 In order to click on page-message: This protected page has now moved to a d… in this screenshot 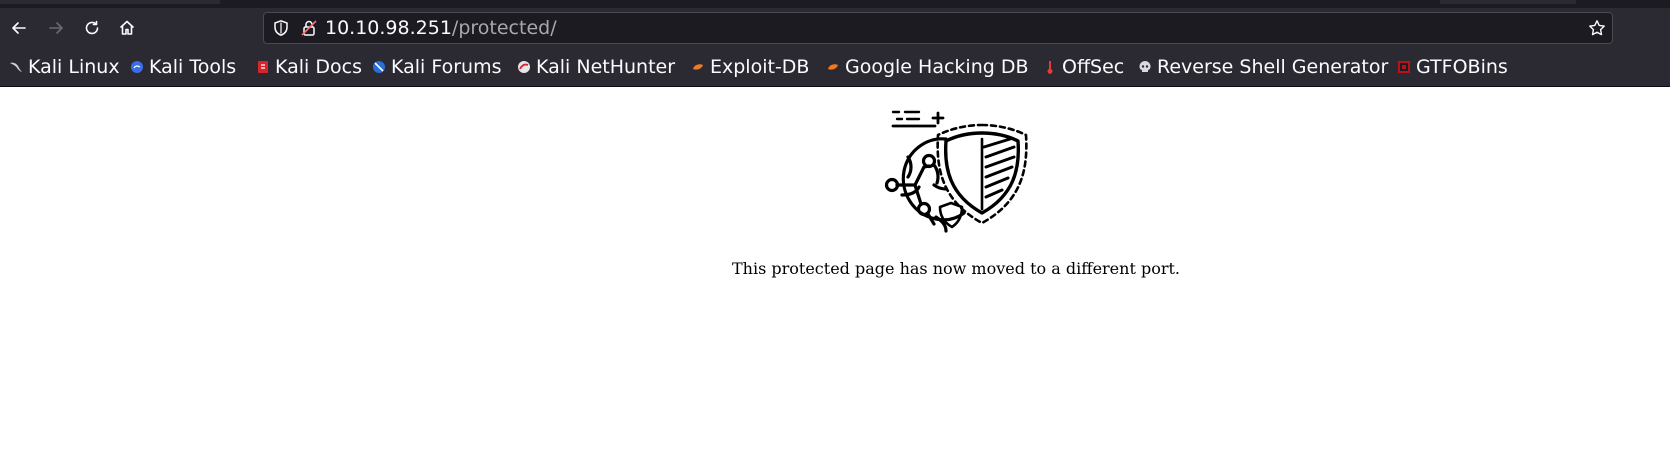, I will do `click(956, 268)`.